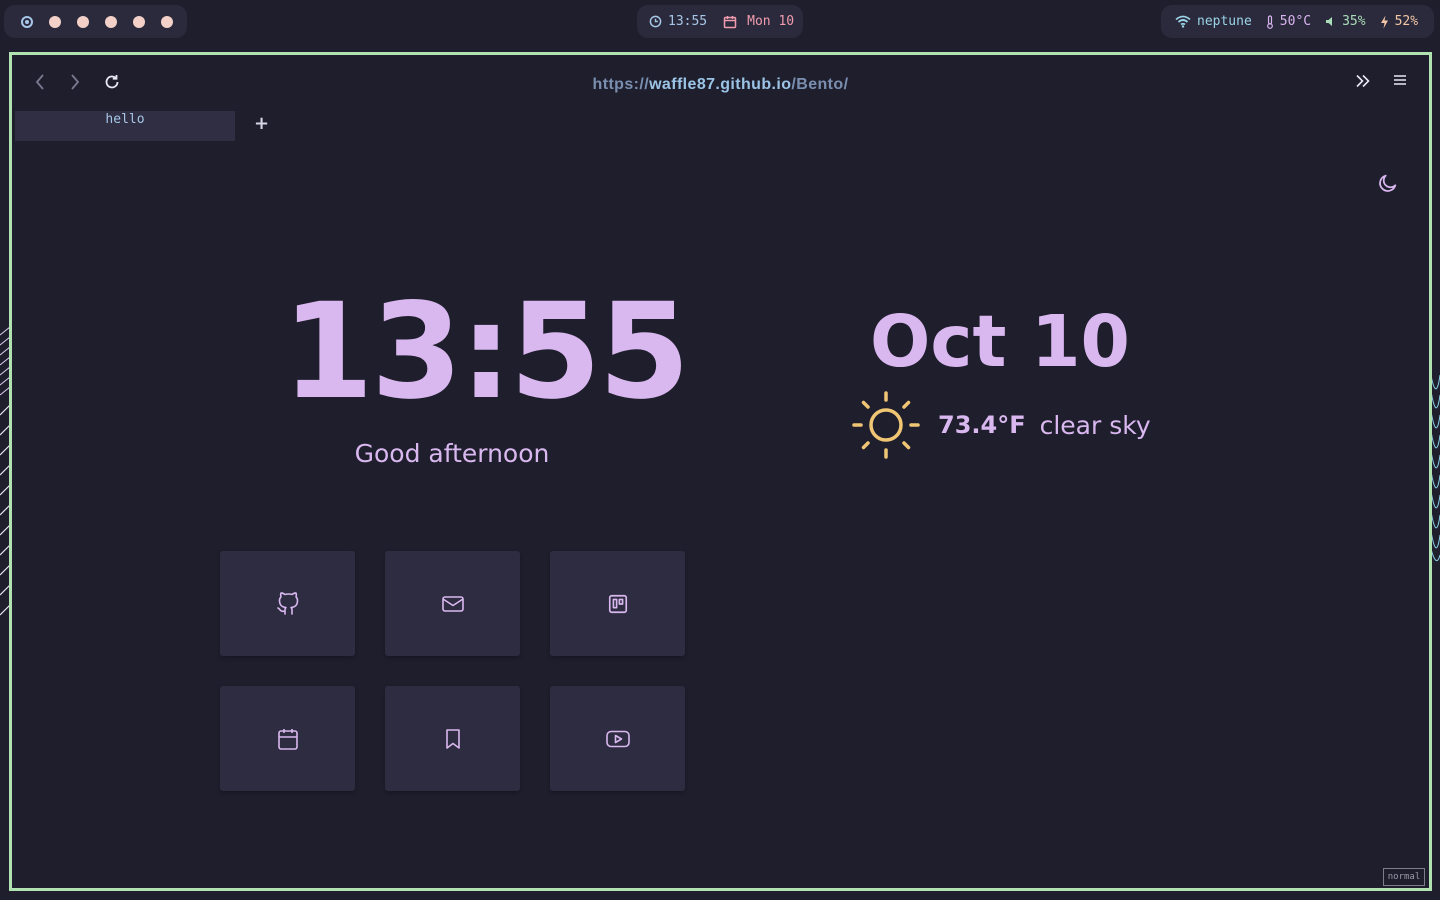 The image size is (1440, 900). I want to click on clock-widget: 13:55 Mon 10, so click(720, 21).